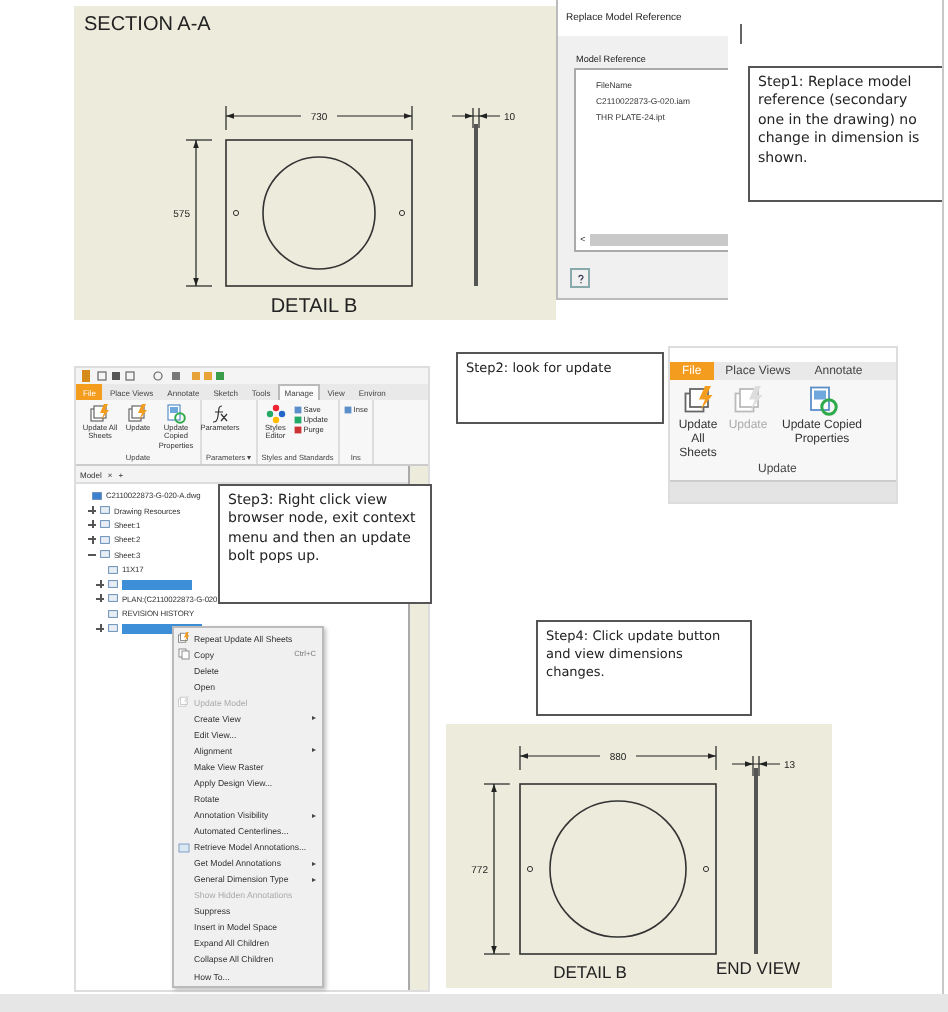 The height and width of the screenshot is (1012, 948). I want to click on document-refresh-icon, so click(822, 401).